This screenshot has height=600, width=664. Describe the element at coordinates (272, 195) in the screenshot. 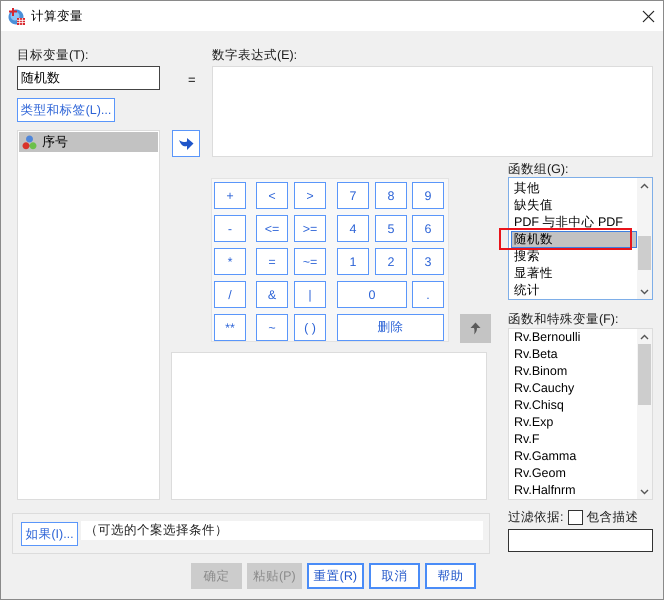

I see `keypad-key: <` at that location.